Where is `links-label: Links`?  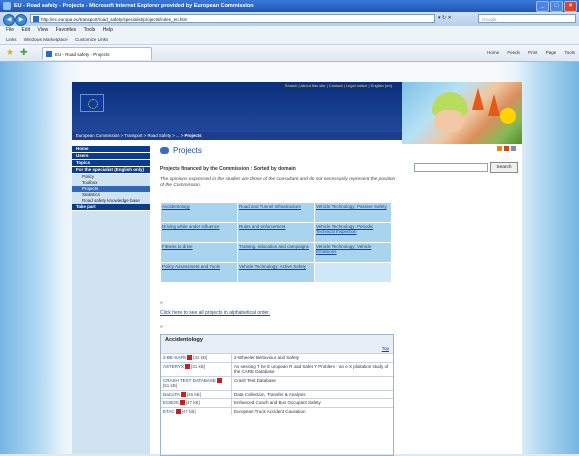
links-label: Links is located at coordinates (11, 39).